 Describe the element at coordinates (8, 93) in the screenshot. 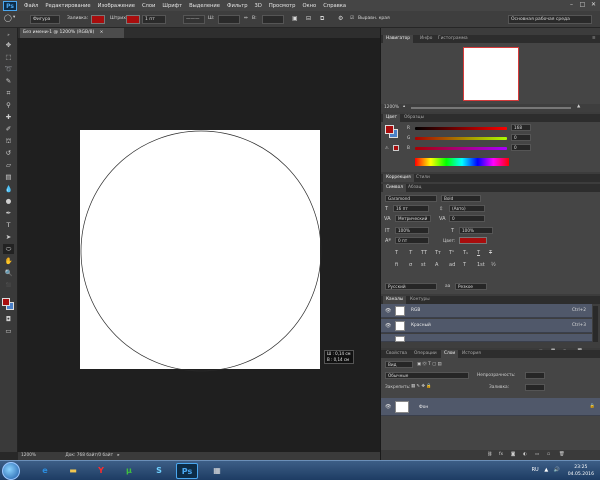

I see `crop-tool-icon: ⌗` at that location.